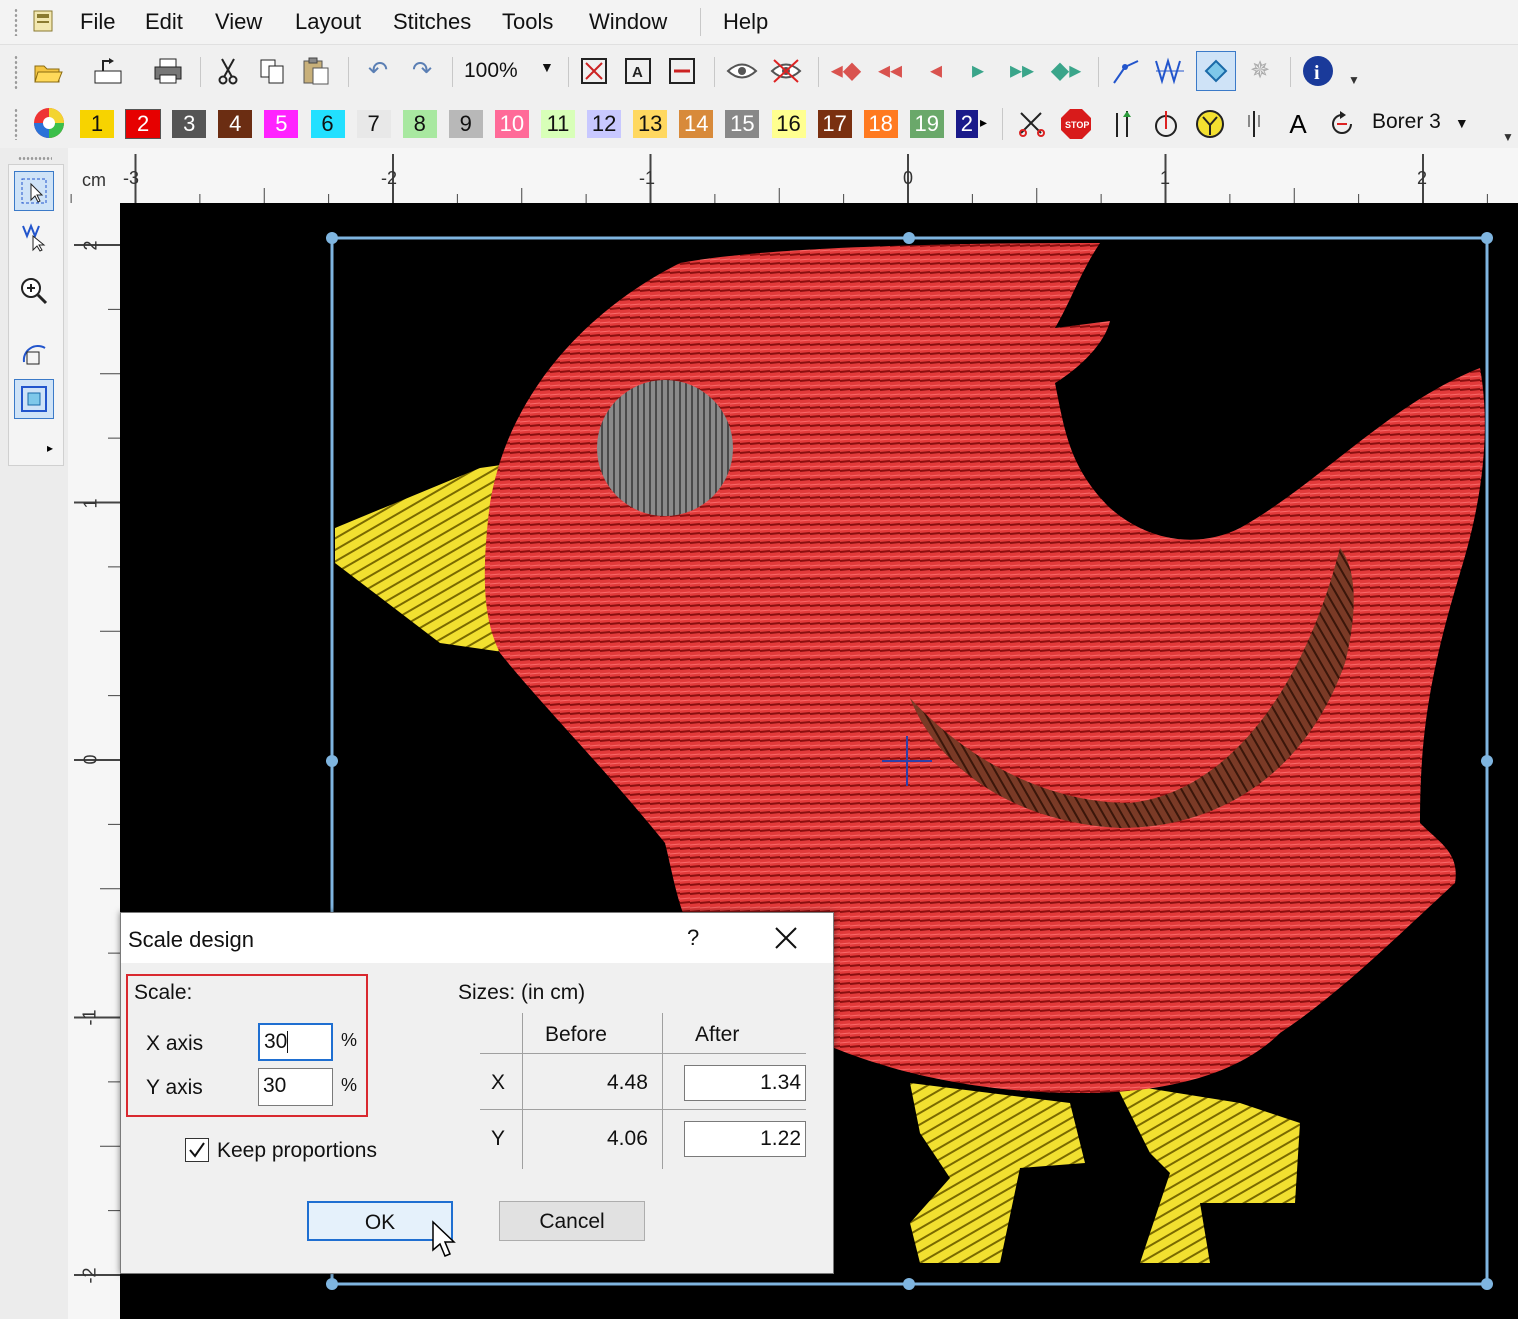  I want to click on menu-edit: Edit, so click(164, 22).